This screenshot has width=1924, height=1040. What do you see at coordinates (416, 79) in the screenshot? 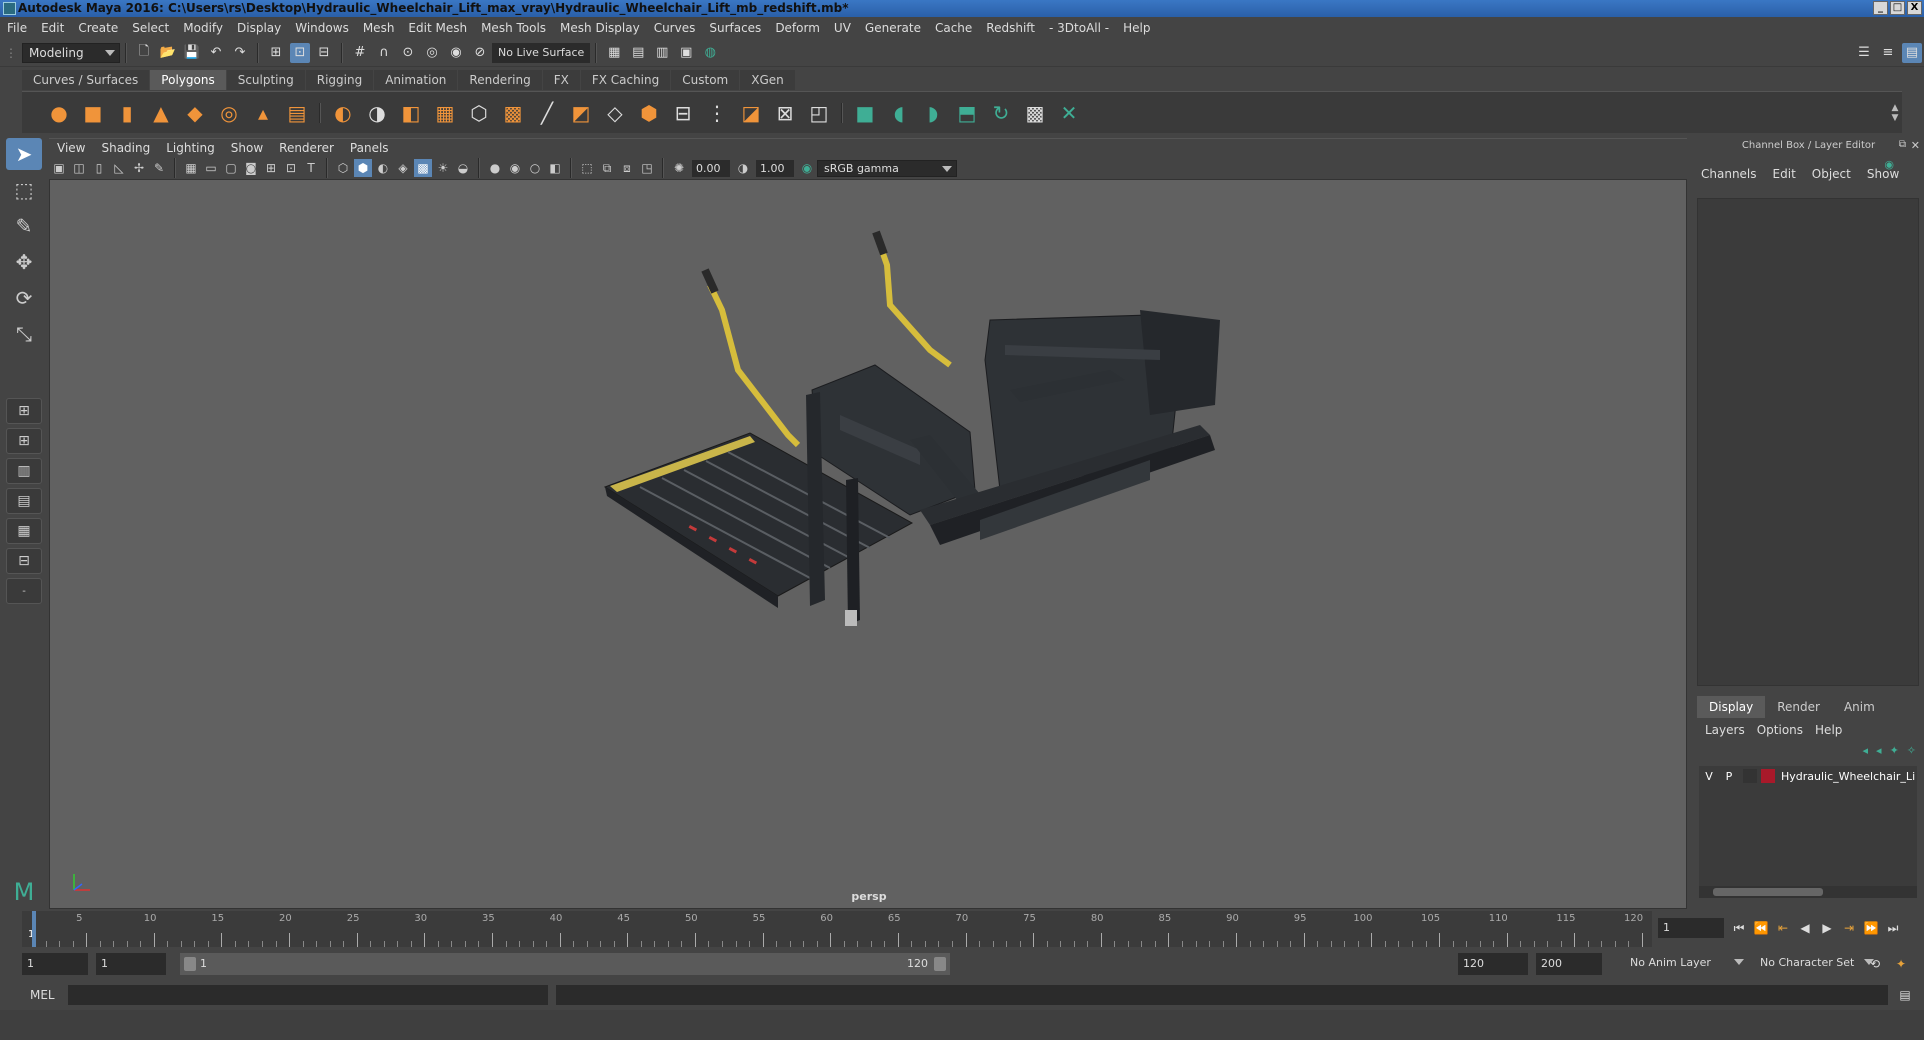
I see `shelf-tab-animation: Animation` at bounding box center [416, 79].